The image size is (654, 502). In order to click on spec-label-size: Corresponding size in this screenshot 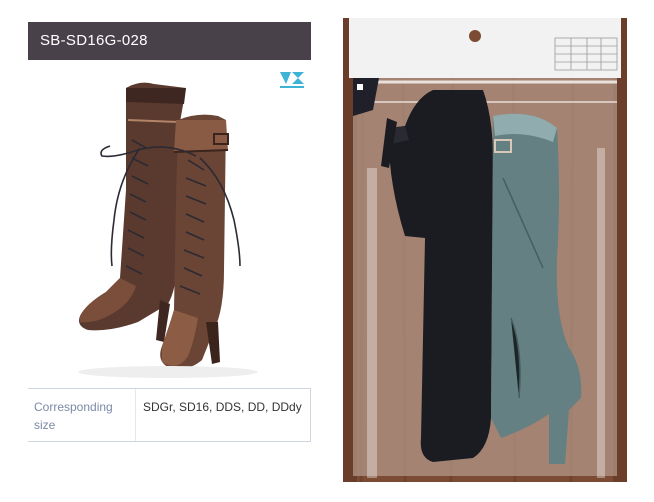, I will do `click(73, 416)`.